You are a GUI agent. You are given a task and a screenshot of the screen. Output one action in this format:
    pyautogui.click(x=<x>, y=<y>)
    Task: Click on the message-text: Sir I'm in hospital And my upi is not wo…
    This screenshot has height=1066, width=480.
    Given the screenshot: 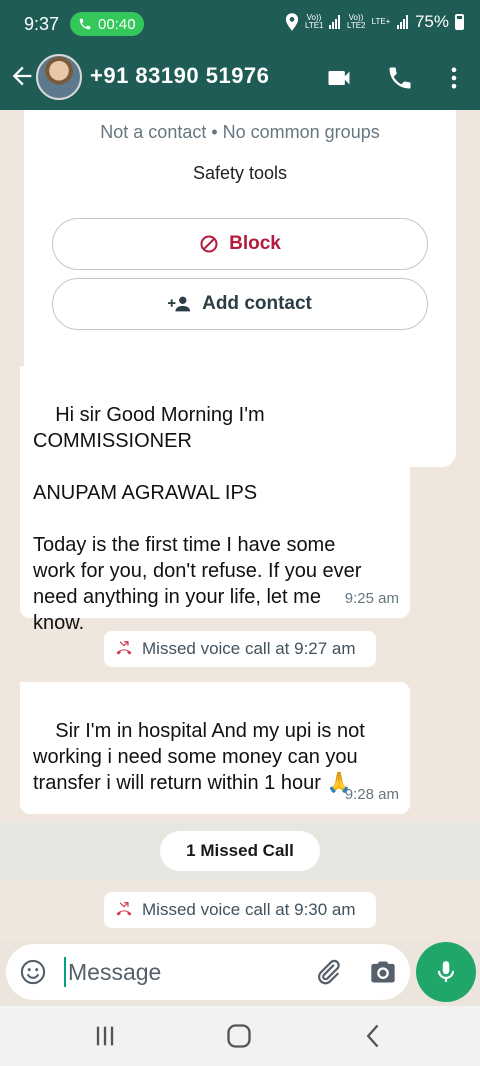 What is the action you would take?
    pyautogui.click(x=199, y=757)
    